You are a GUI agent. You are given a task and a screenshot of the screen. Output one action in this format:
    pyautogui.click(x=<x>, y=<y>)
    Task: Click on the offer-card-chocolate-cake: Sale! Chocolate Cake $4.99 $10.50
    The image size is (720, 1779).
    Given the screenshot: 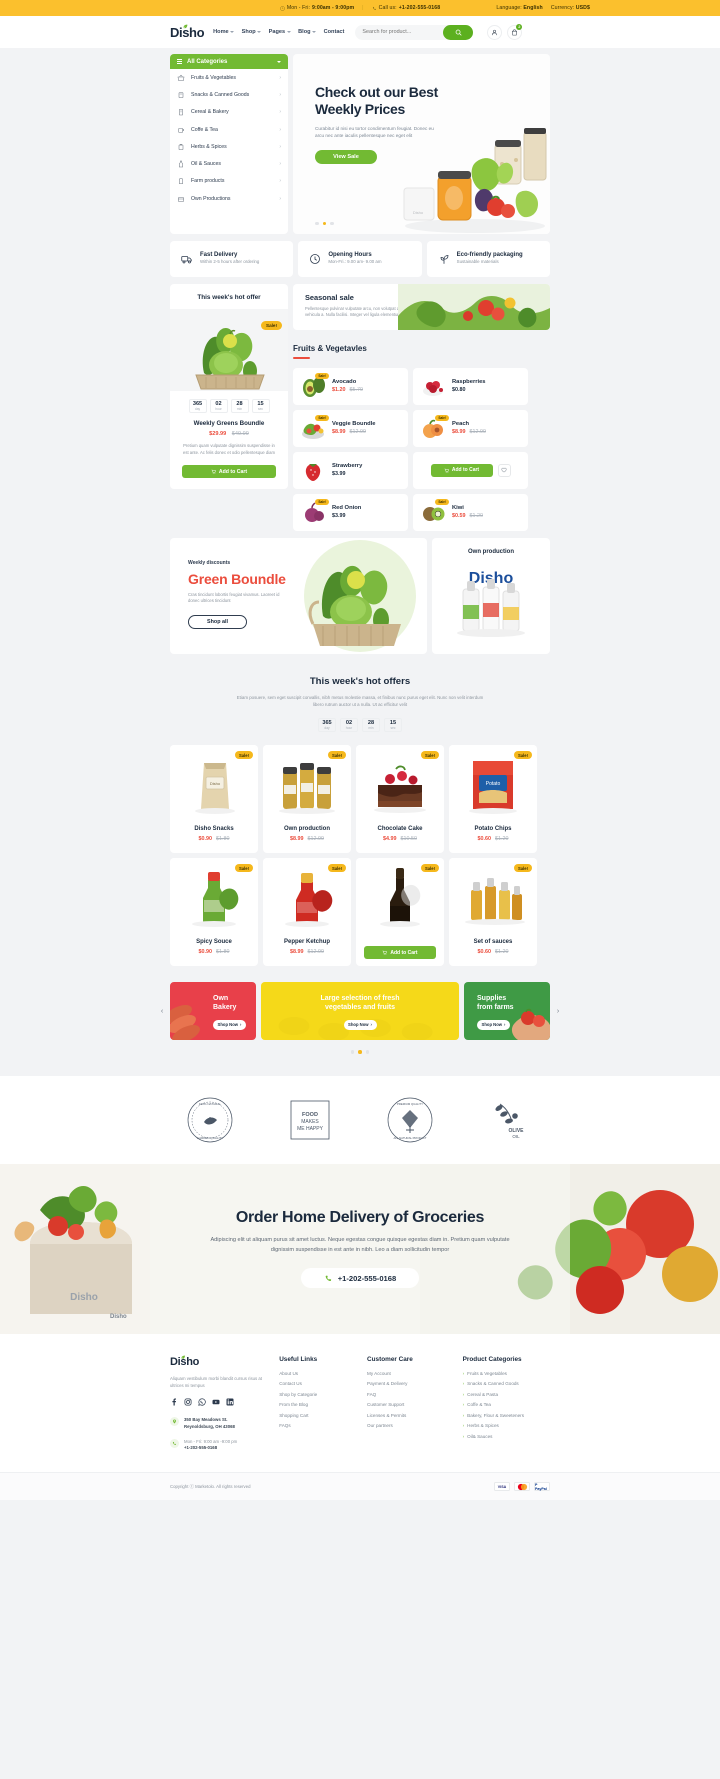 What is the action you would take?
    pyautogui.click(x=400, y=799)
    